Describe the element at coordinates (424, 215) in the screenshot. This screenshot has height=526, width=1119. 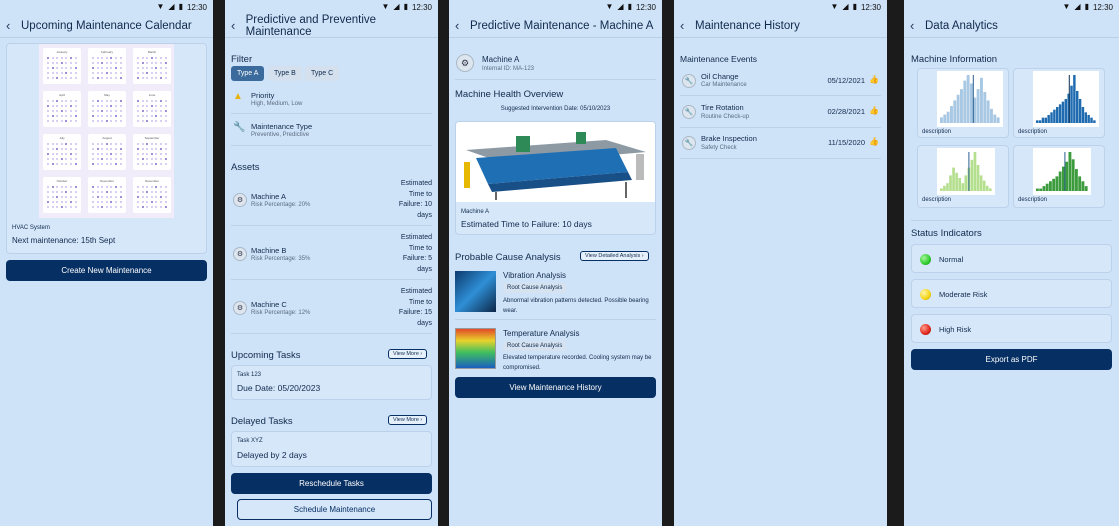
I see `ttf-line: days` at that location.